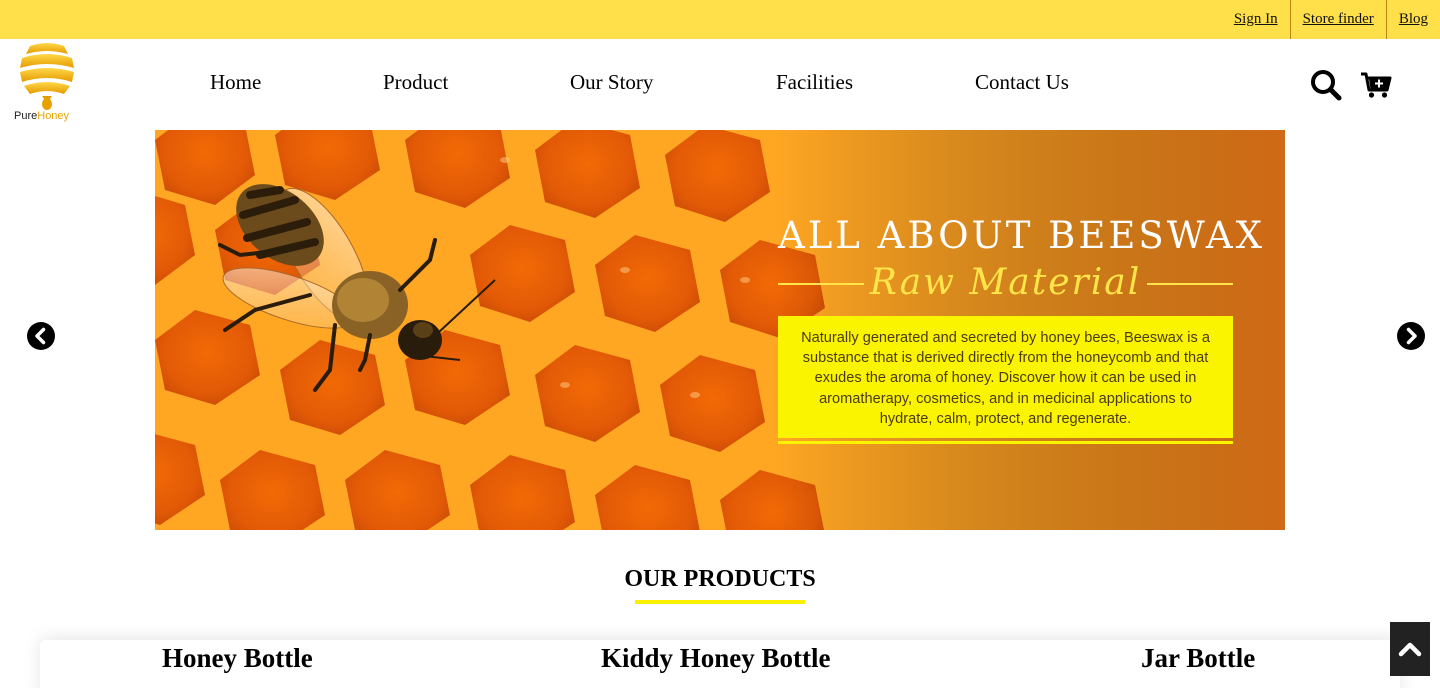 The width and height of the screenshot is (1440, 688). What do you see at coordinates (1021, 235) in the screenshot?
I see `hero-title: ALL ABOUT BEESWAX` at bounding box center [1021, 235].